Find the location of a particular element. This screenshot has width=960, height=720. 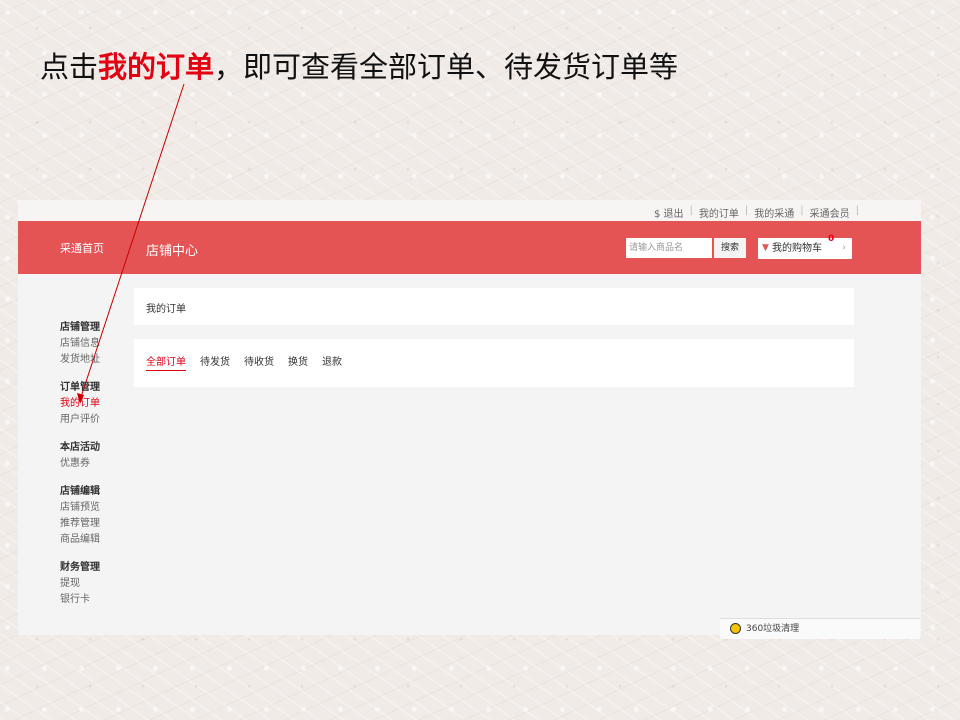

sidebar-item-shop-preview: 店铺预览 is located at coordinates (95, 508).